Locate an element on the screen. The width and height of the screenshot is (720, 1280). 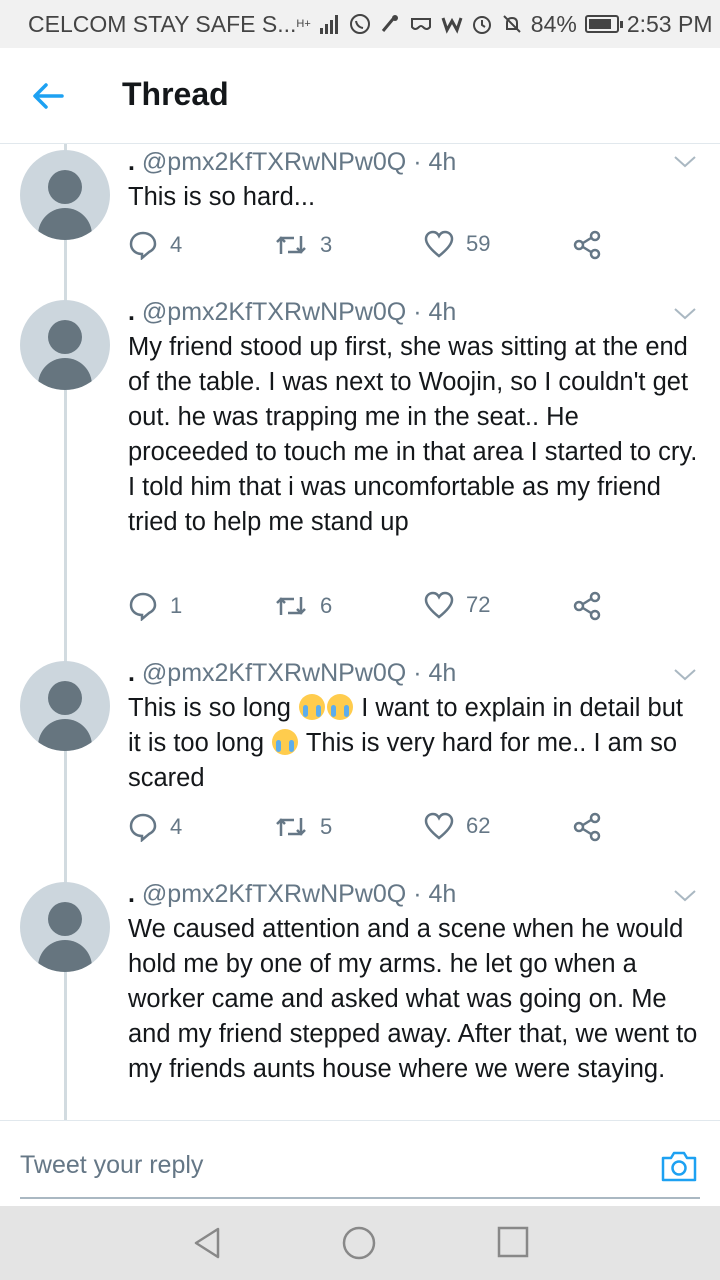
nav-home-icon is located at coordinates (359, 1243).